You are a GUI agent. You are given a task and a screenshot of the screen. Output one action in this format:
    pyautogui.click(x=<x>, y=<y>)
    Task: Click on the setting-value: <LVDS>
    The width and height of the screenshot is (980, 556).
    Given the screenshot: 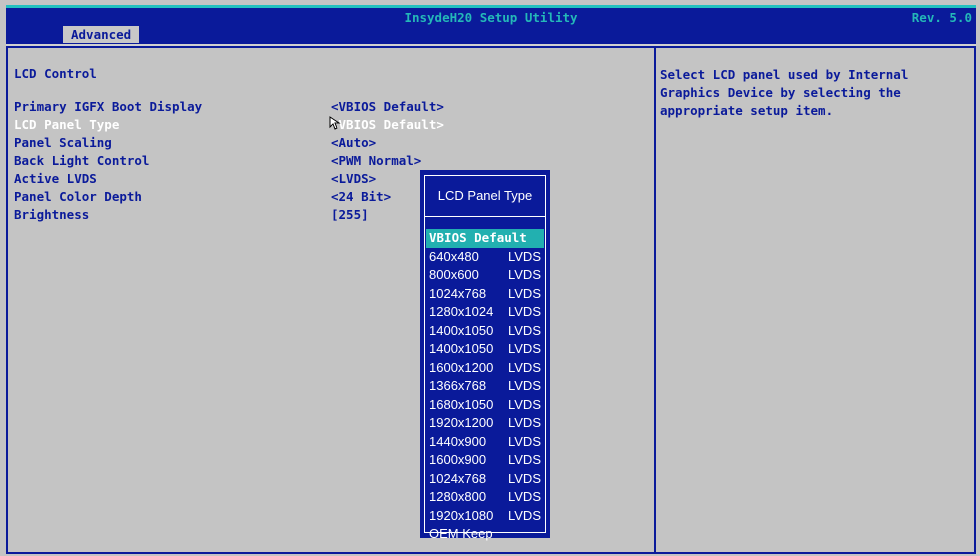 What is the action you would take?
    pyautogui.click(x=353, y=179)
    